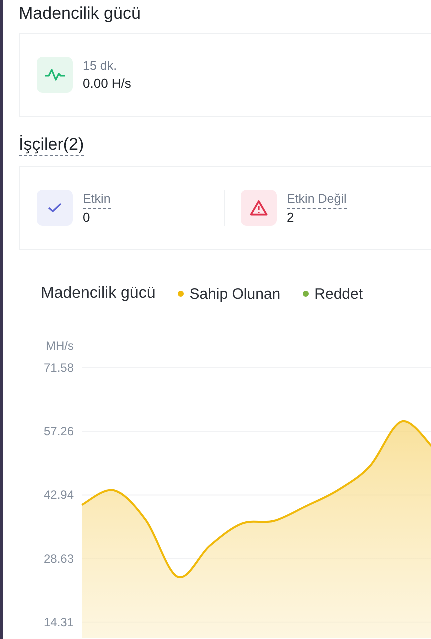  Describe the element at coordinates (59, 495) in the screenshot. I see `y-tick-label: 42.94` at that location.